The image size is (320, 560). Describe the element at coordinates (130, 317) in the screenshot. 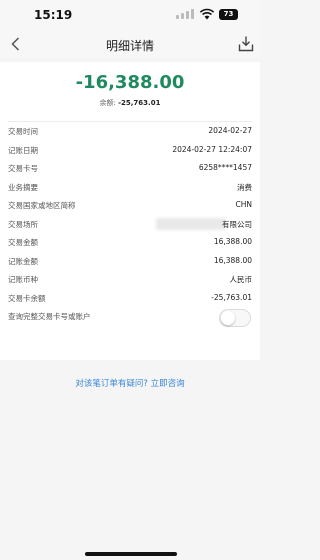

I see `full-card-number-toggle-row: 查询完整交易卡号或账户` at that location.